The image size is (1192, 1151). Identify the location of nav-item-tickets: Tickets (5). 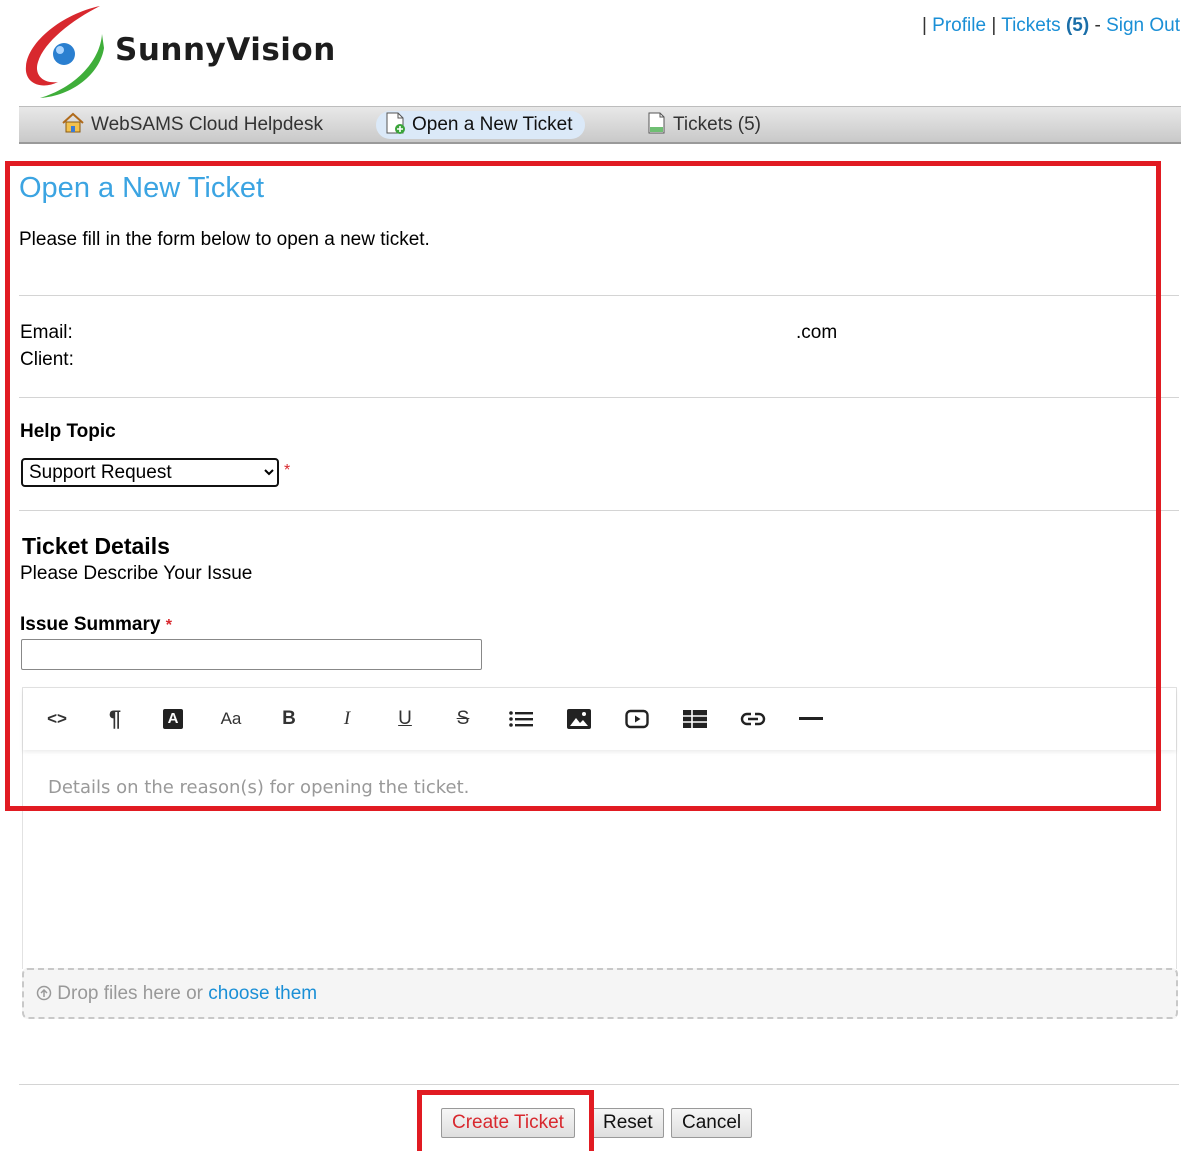
(705, 125).